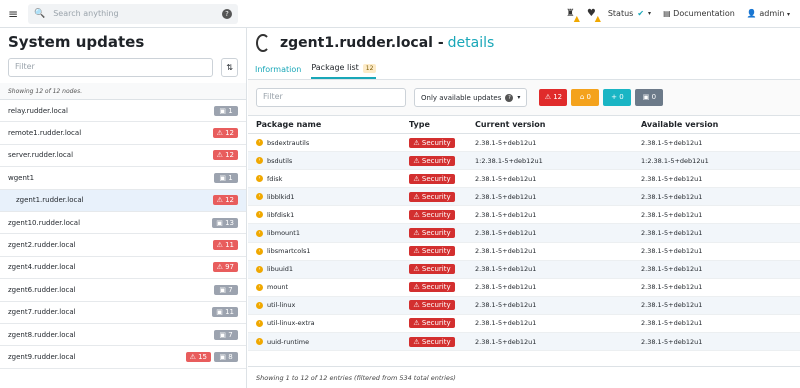 The image size is (800, 388). I want to click on list-item: relay.rudder.local ▣ 1, so click(123, 111).